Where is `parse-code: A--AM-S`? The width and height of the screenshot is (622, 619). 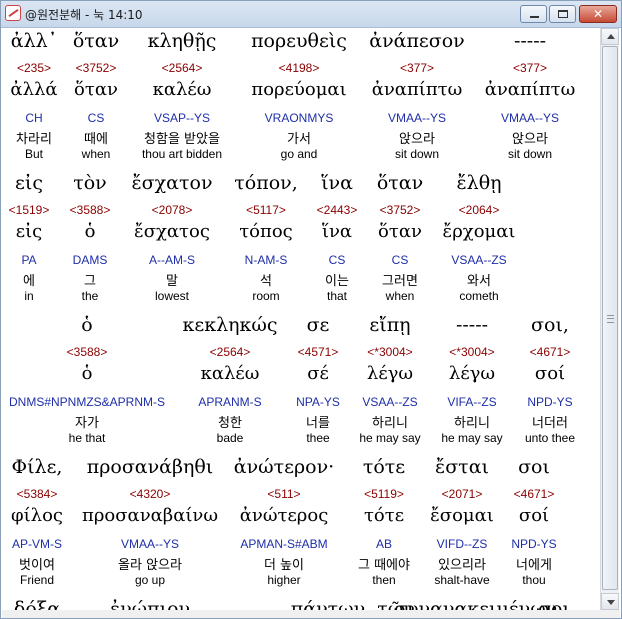
parse-code: A--AM-S is located at coordinates (172, 260).